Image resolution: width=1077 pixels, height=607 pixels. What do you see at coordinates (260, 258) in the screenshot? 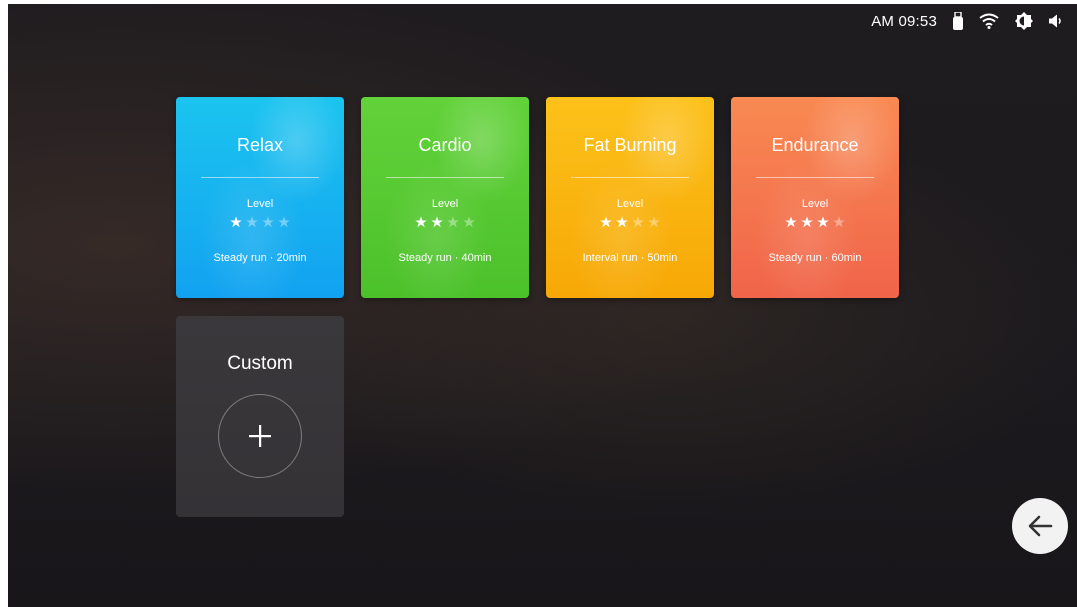
I see `program-details: Steady run · 20min` at bounding box center [260, 258].